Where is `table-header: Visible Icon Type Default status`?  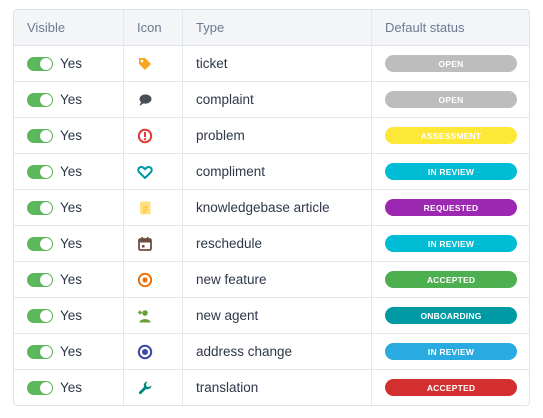
table-header: Visible Icon Type Default status is located at coordinates (271, 28).